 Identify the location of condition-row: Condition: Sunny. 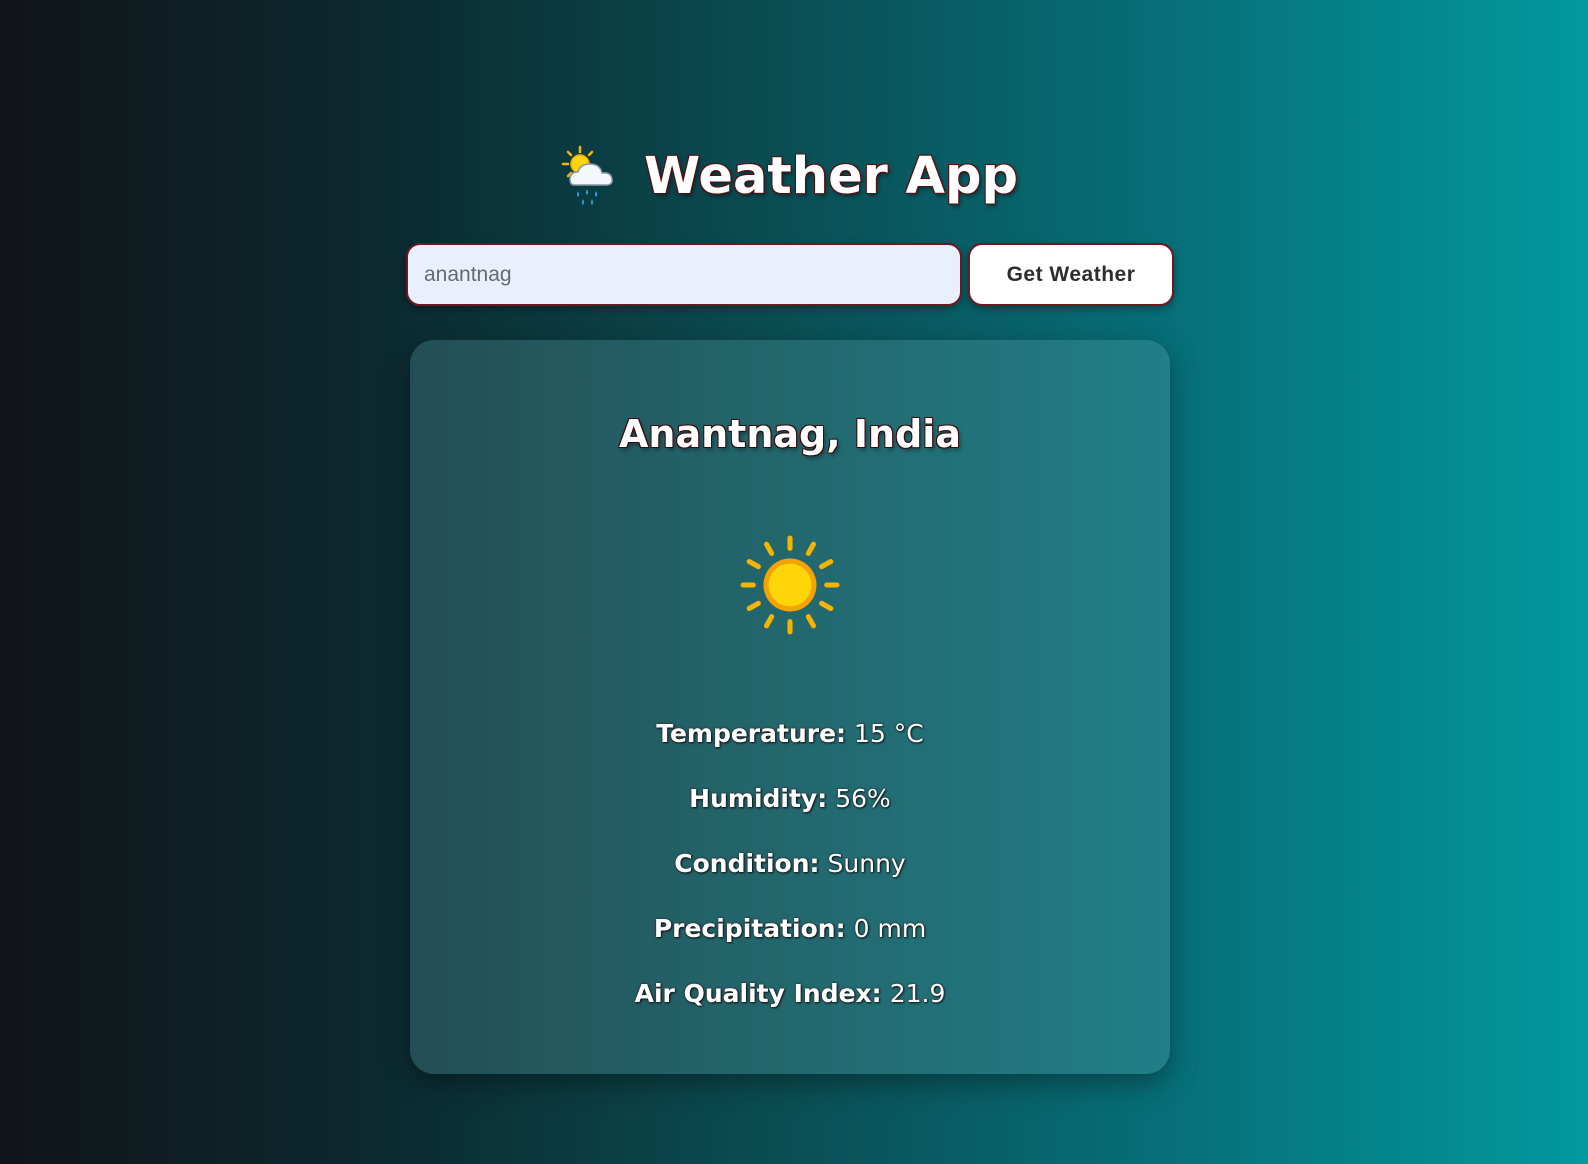
(790, 876).